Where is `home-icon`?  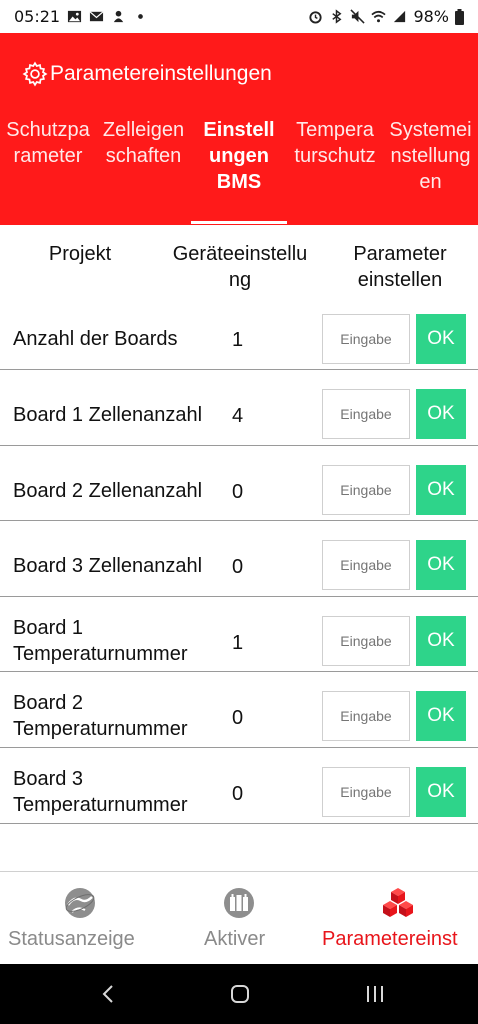 home-icon is located at coordinates (240, 994).